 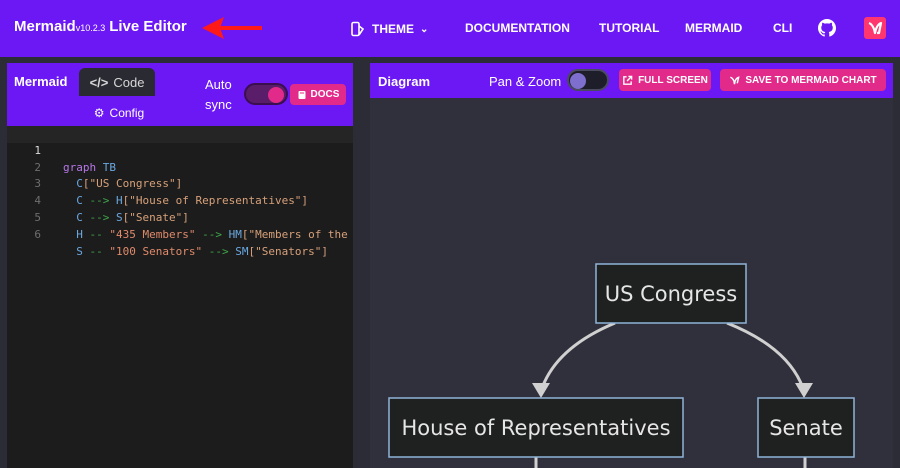 I want to click on node-us-congress: US Congress, so click(x=671, y=293).